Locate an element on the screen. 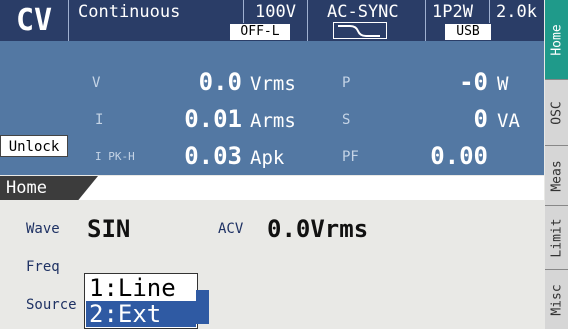 This screenshot has height=329, width=568. wiring-label: 1P2W is located at coordinates (452, 12).